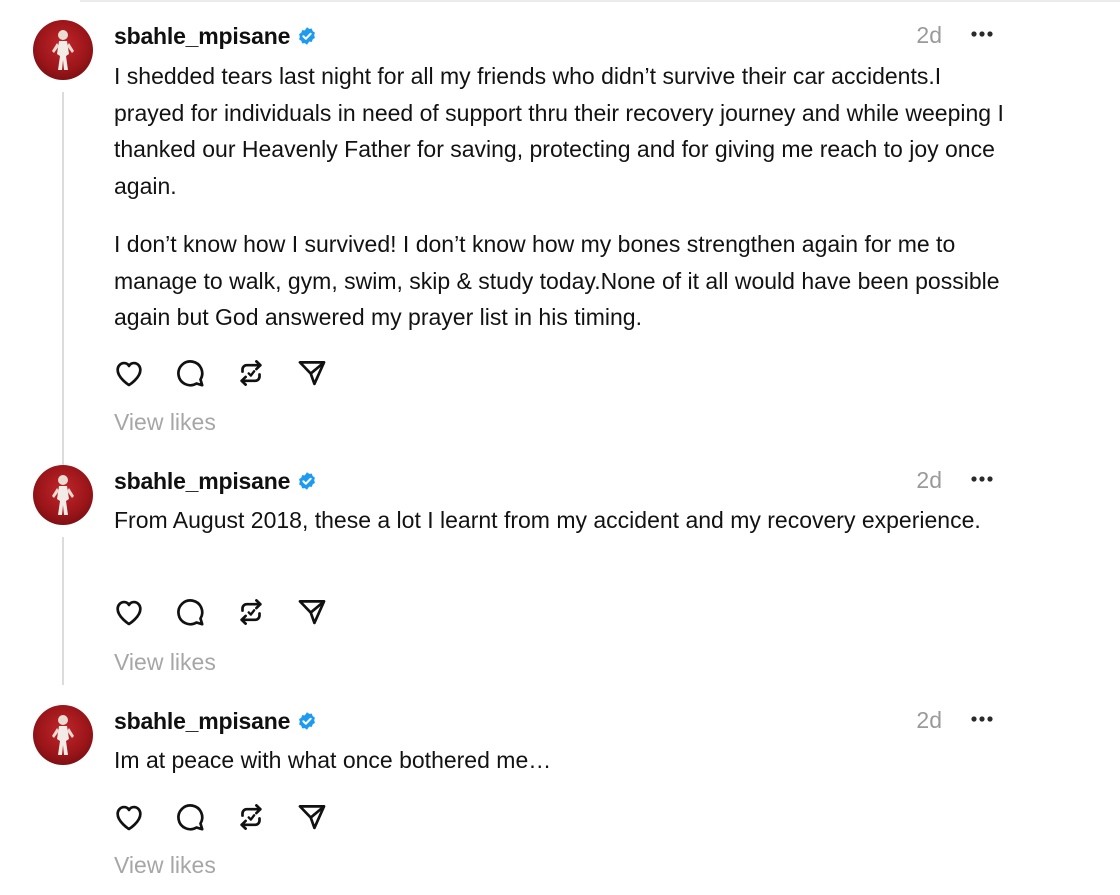 Image resolution: width=1120 pixels, height=895 pixels. Describe the element at coordinates (600, 1) in the screenshot. I see `top-divider` at that location.